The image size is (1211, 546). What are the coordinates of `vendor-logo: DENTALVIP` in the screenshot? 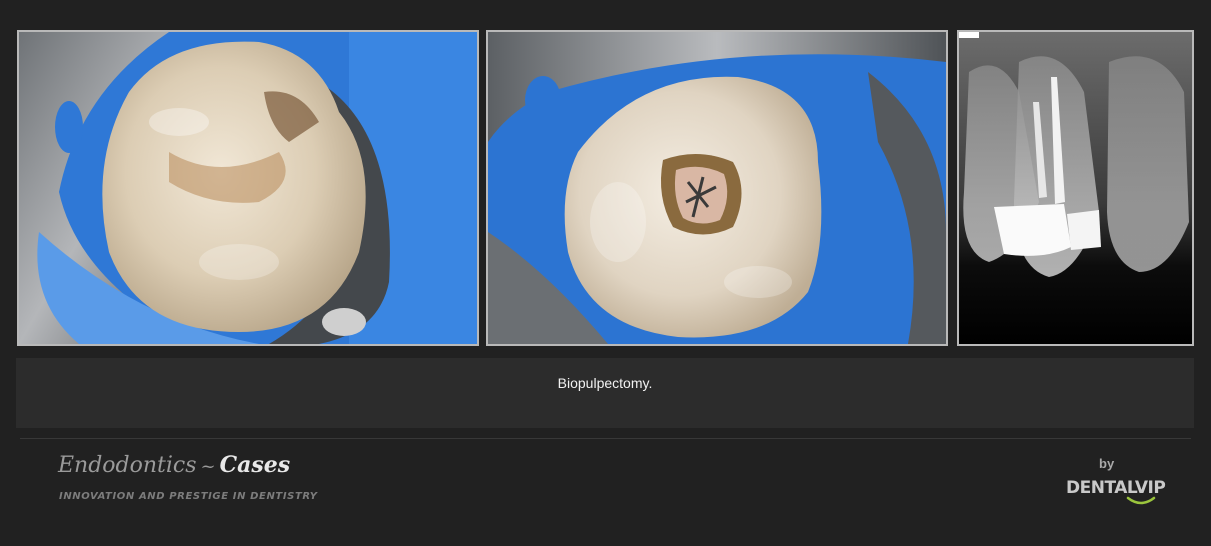 It's located at (1116, 493).